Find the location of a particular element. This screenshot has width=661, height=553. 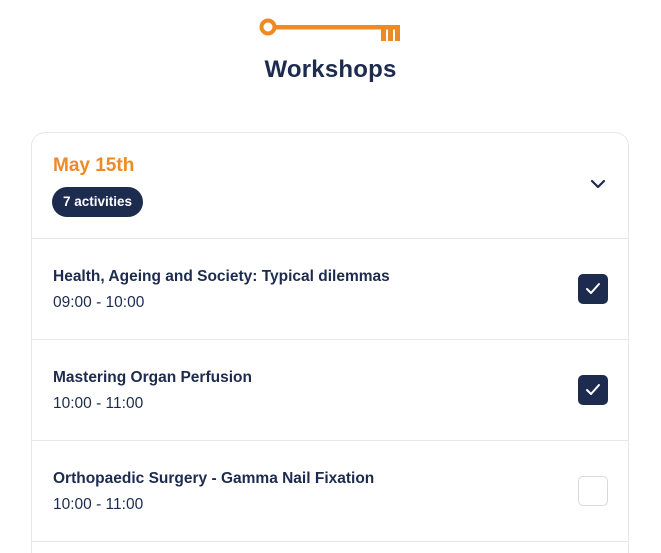

activities-count-badge: 7 activities is located at coordinates (98, 202).